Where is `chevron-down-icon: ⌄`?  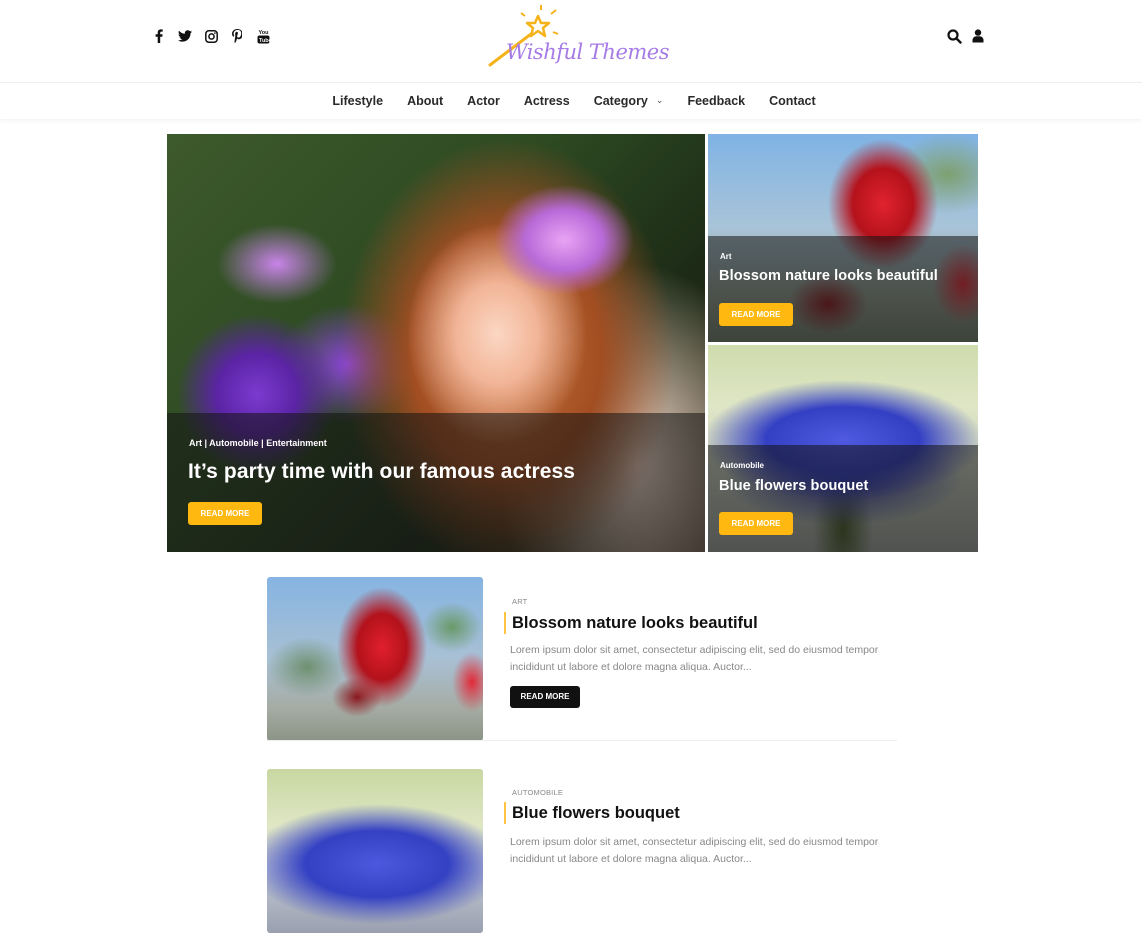 chevron-down-icon: ⌄ is located at coordinates (659, 99).